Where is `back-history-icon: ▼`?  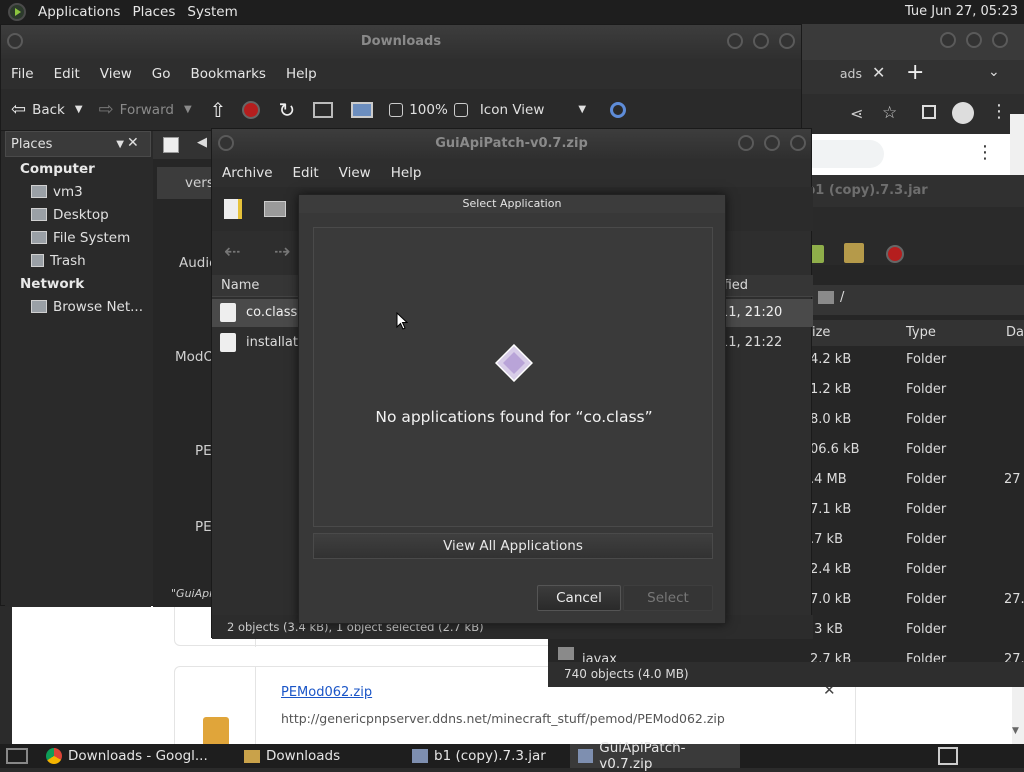 back-history-icon: ▼ is located at coordinates (82, 109).